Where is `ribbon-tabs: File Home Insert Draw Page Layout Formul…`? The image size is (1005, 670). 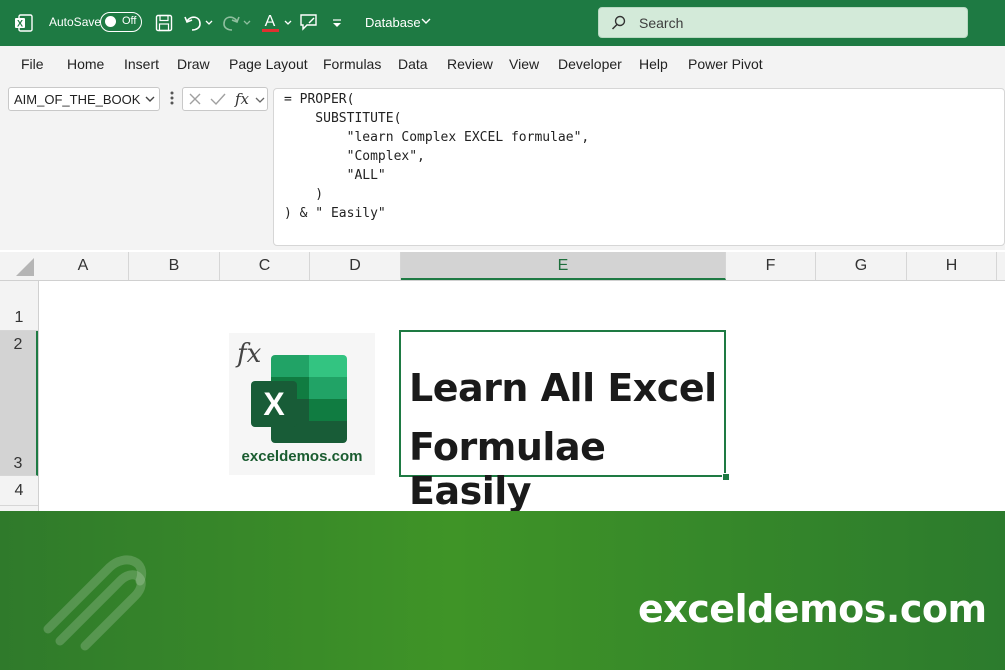
ribbon-tabs: File Home Insert Draw Page Layout Formul… is located at coordinates (502, 63).